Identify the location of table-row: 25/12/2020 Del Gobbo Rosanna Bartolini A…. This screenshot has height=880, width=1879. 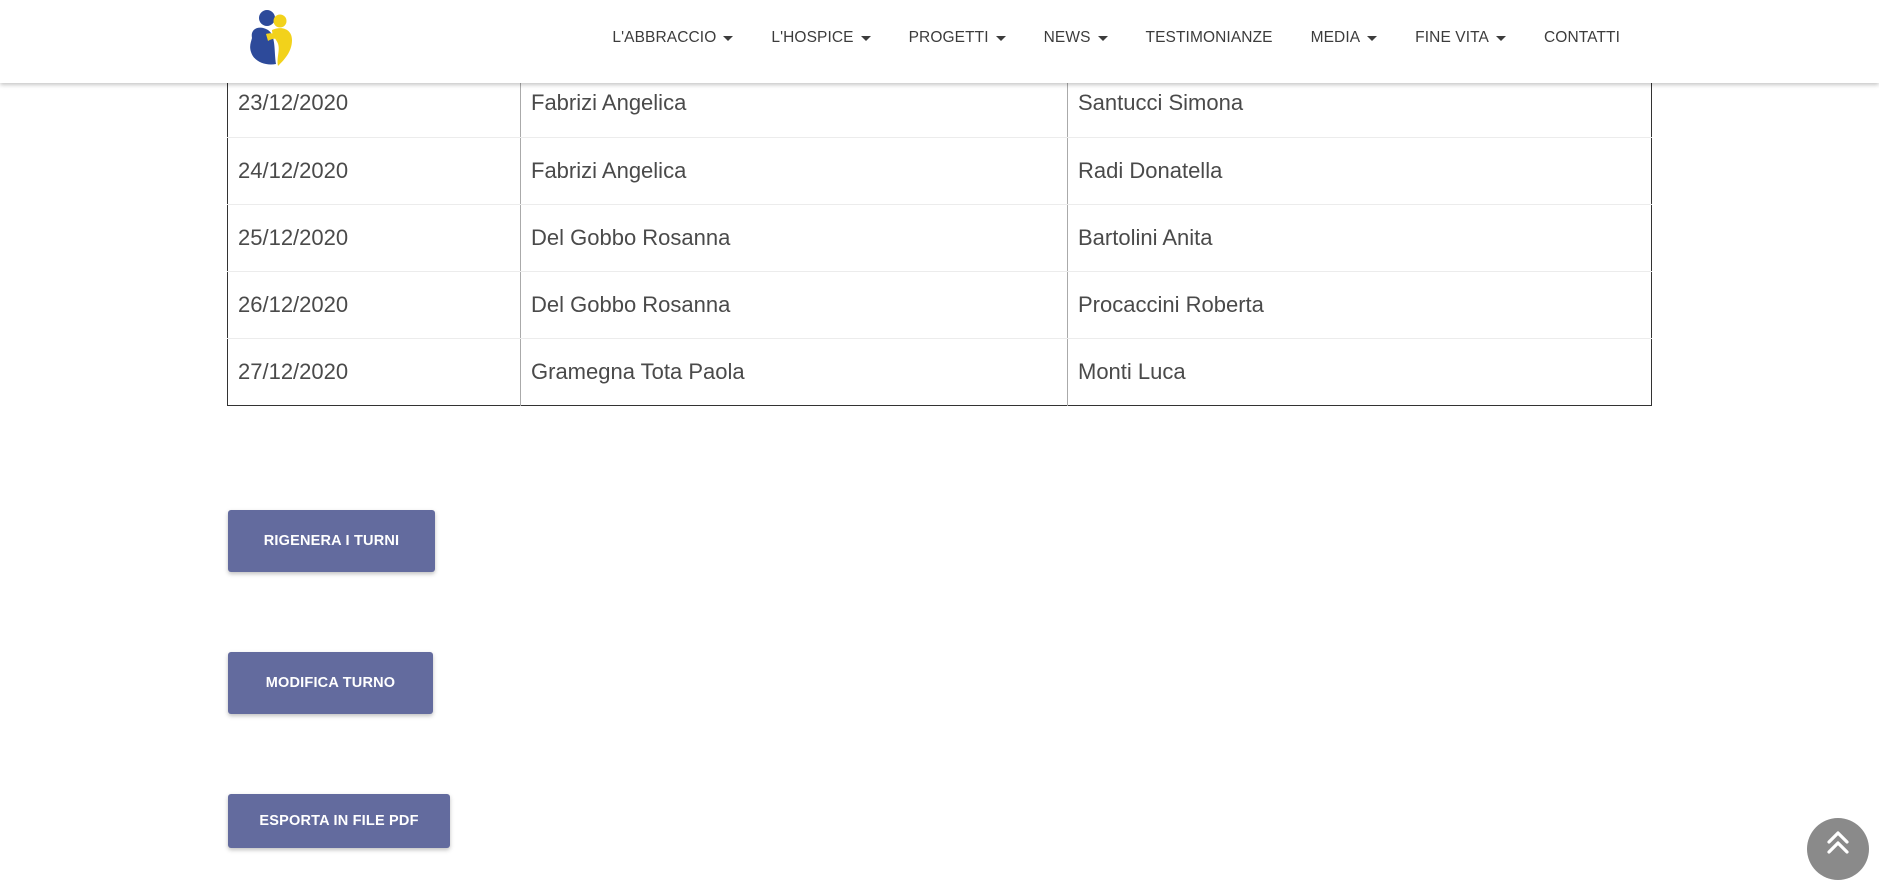
(939, 238).